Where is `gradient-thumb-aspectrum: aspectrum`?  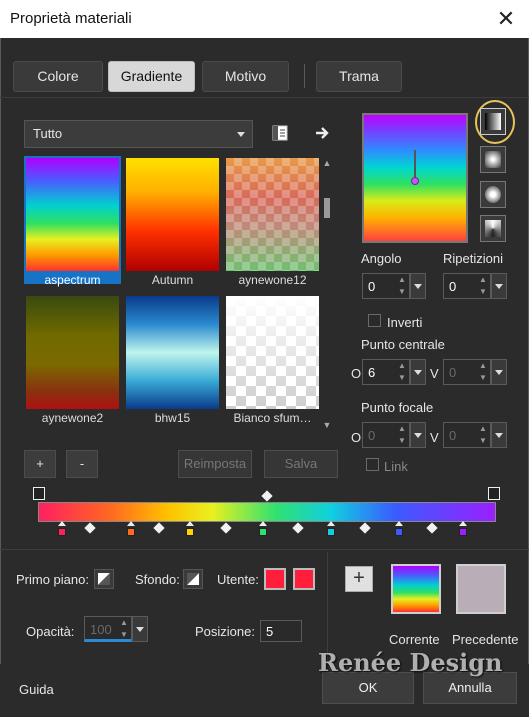
gradient-thumb-aspectrum: aspectrum is located at coordinates (72, 221).